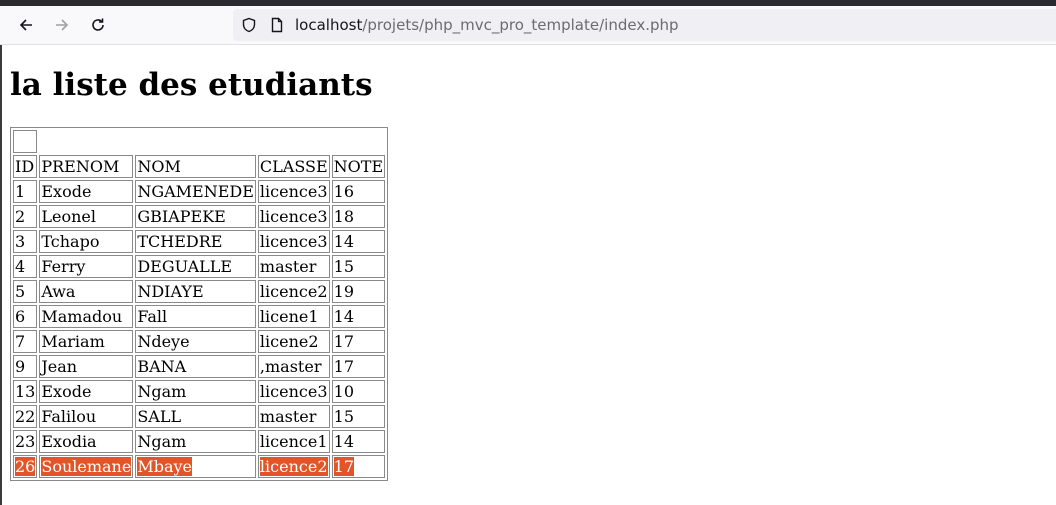  Describe the element at coordinates (290, 366) in the screenshot. I see `cell-classe-text: ,master` at that location.